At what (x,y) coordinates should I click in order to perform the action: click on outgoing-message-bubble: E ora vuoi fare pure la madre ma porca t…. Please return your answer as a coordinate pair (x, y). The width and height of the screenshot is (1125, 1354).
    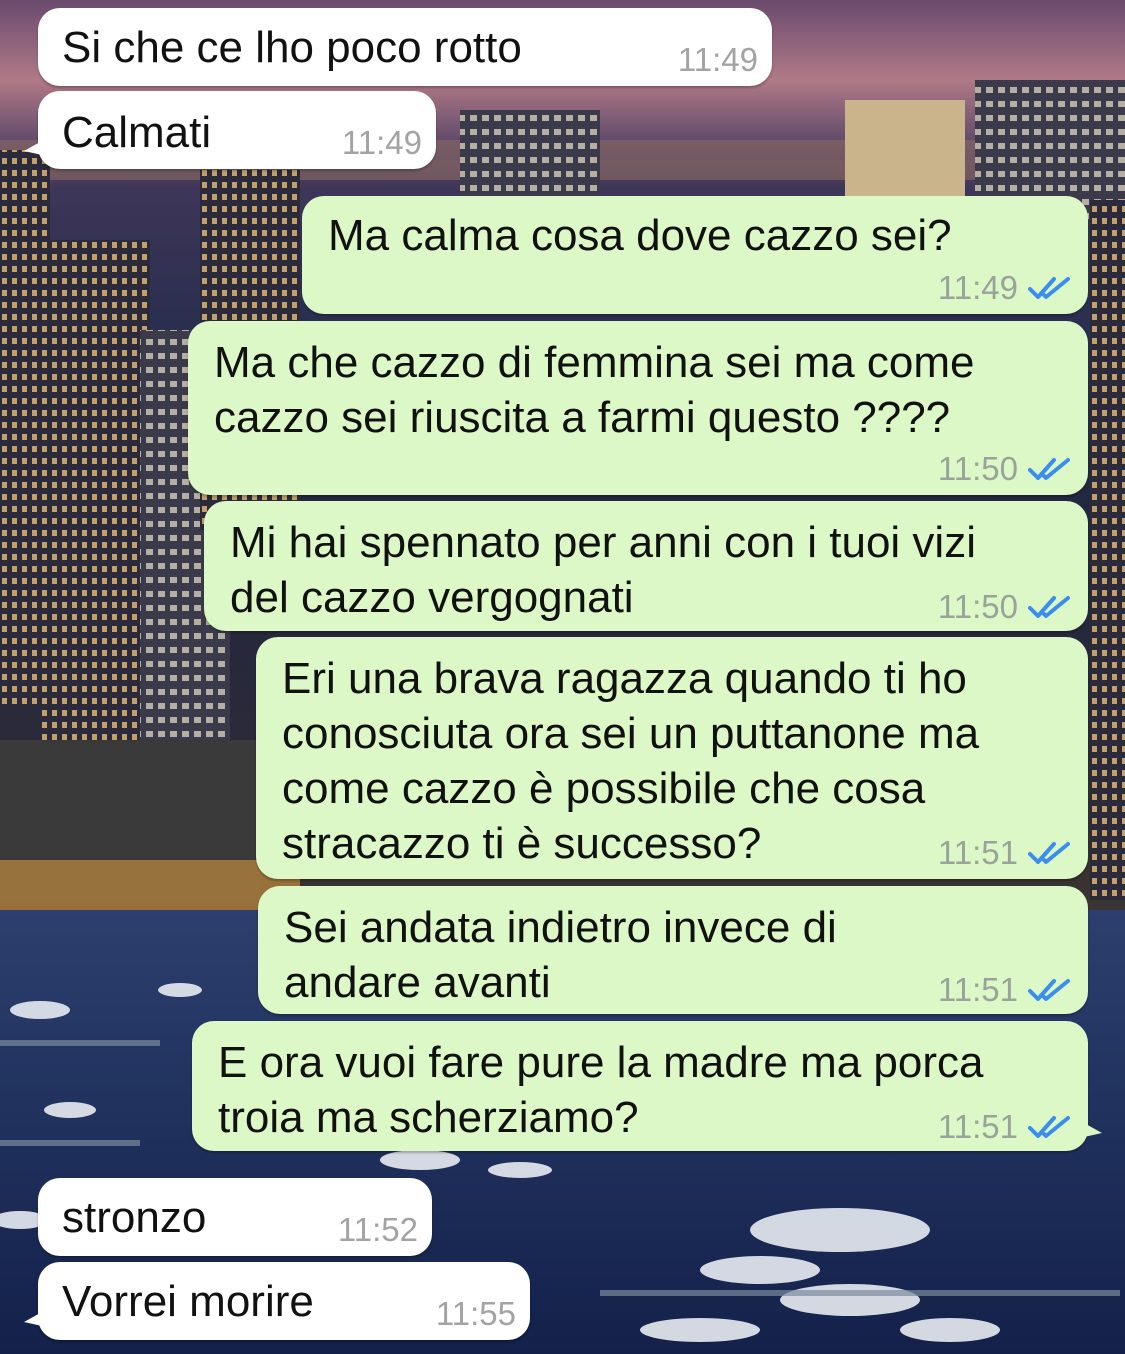
    Looking at the image, I should click on (647, 1086).